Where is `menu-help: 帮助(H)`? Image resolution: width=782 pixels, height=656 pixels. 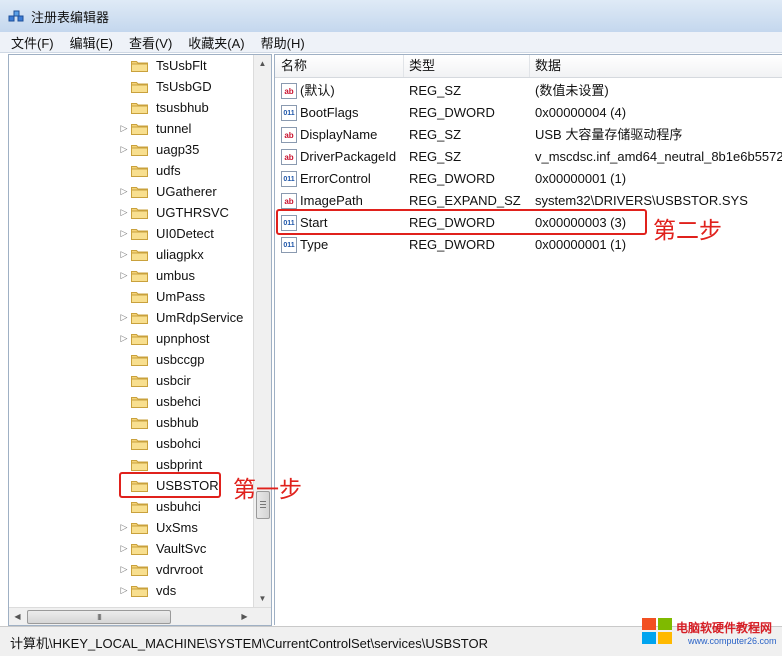
menu-help: 帮助(H) is located at coordinates (283, 42).